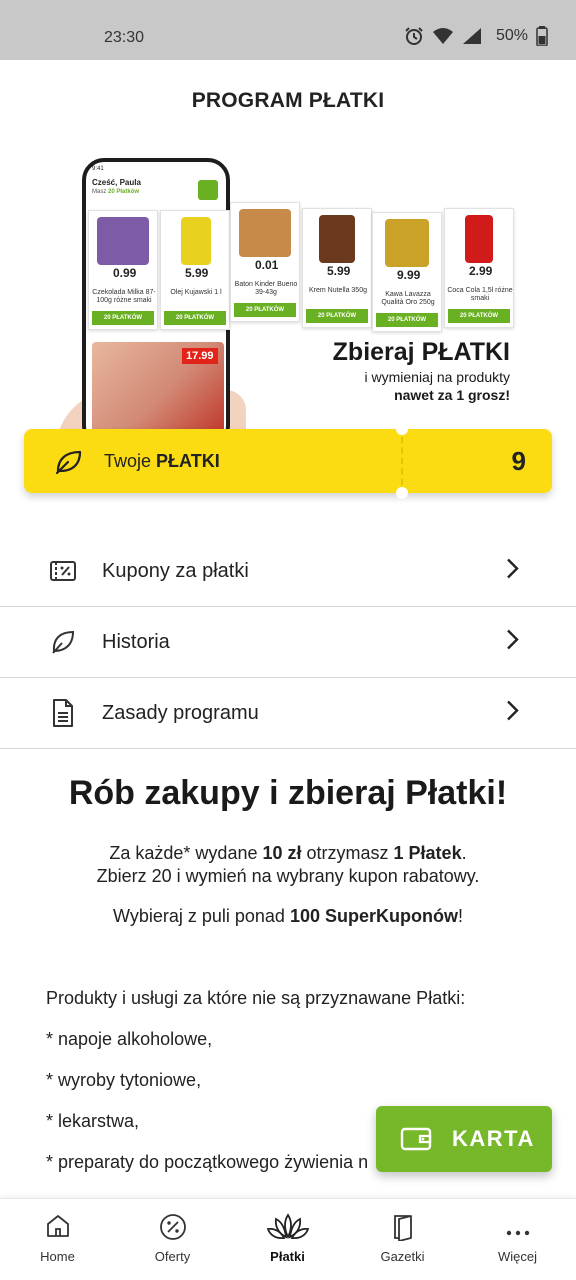 The image size is (576, 1280). I want to click on product-card: 5.99 Krem Nutella 350g 20 PŁATKÓW, so click(337, 268).